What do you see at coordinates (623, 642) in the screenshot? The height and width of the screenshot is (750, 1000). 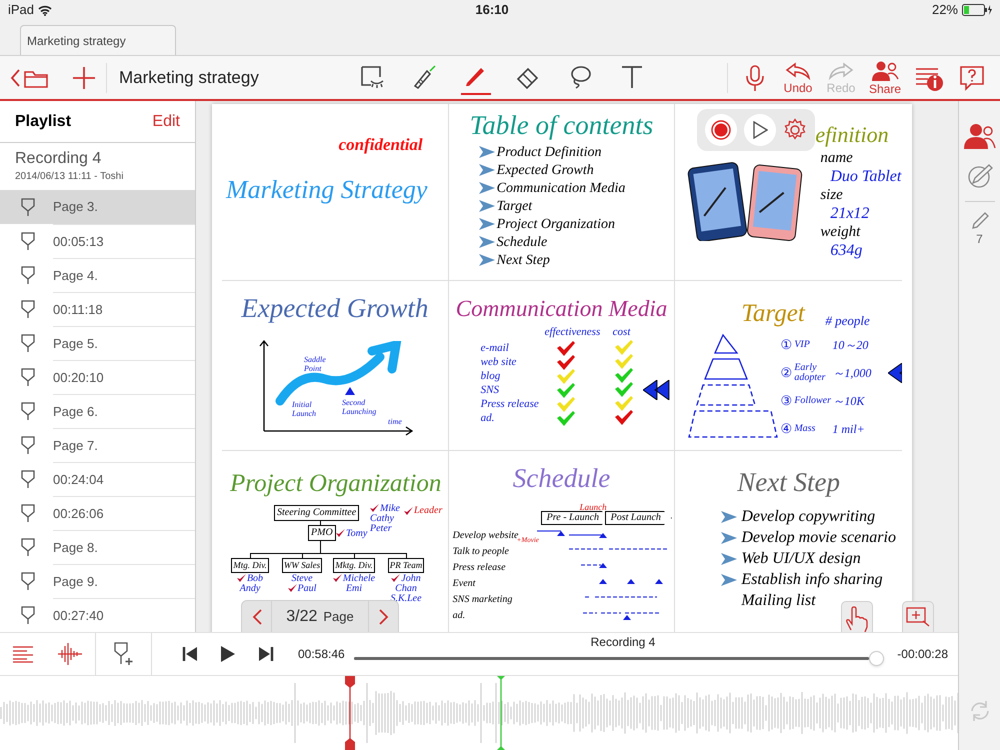 I see `recording-name: Recording 4` at bounding box center [623, 642].